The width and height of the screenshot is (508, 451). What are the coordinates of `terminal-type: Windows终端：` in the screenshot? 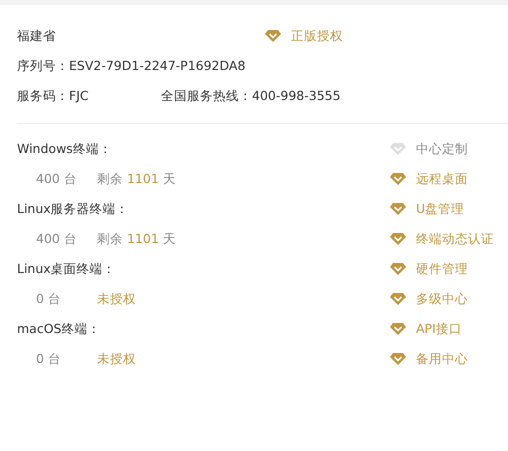 It's located at (64, 149).